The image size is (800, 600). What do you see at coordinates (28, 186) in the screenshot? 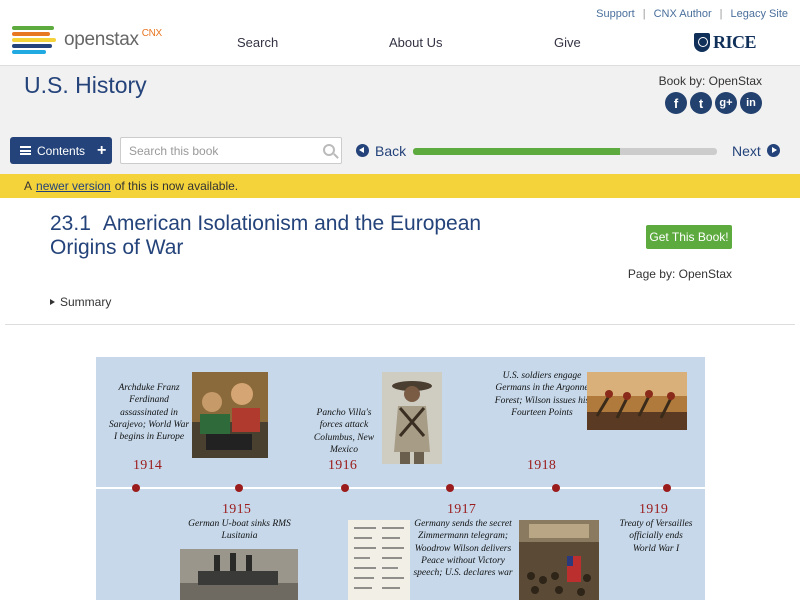
I see `notice-prefix: A` at bounding box center [28, 186].